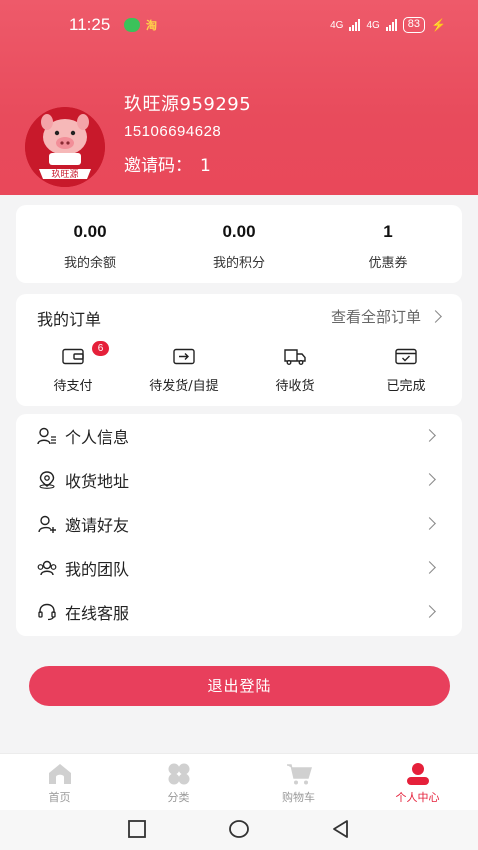 This screenshot has width=478, height=850. I want to click on charging-icon: ⚡, so click(438, 25).